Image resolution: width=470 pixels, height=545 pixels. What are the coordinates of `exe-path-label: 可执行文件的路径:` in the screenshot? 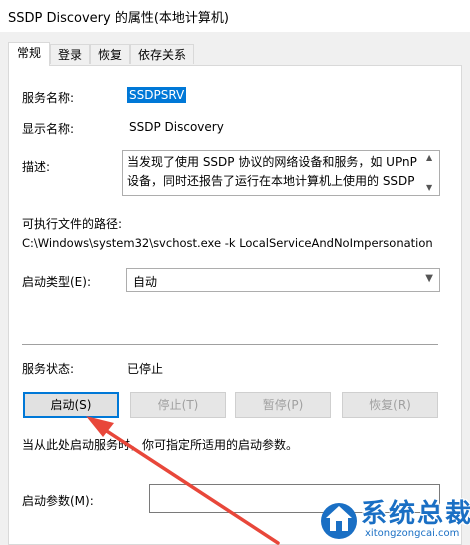 It's located at (72, 224).